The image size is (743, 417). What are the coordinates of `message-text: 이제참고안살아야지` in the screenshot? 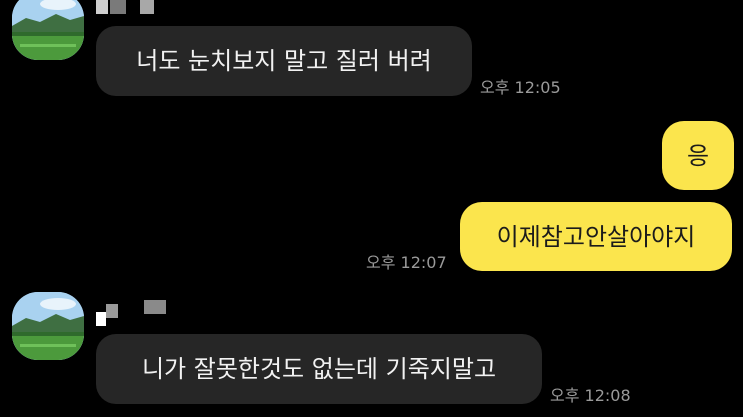 It's located at (596, 236).